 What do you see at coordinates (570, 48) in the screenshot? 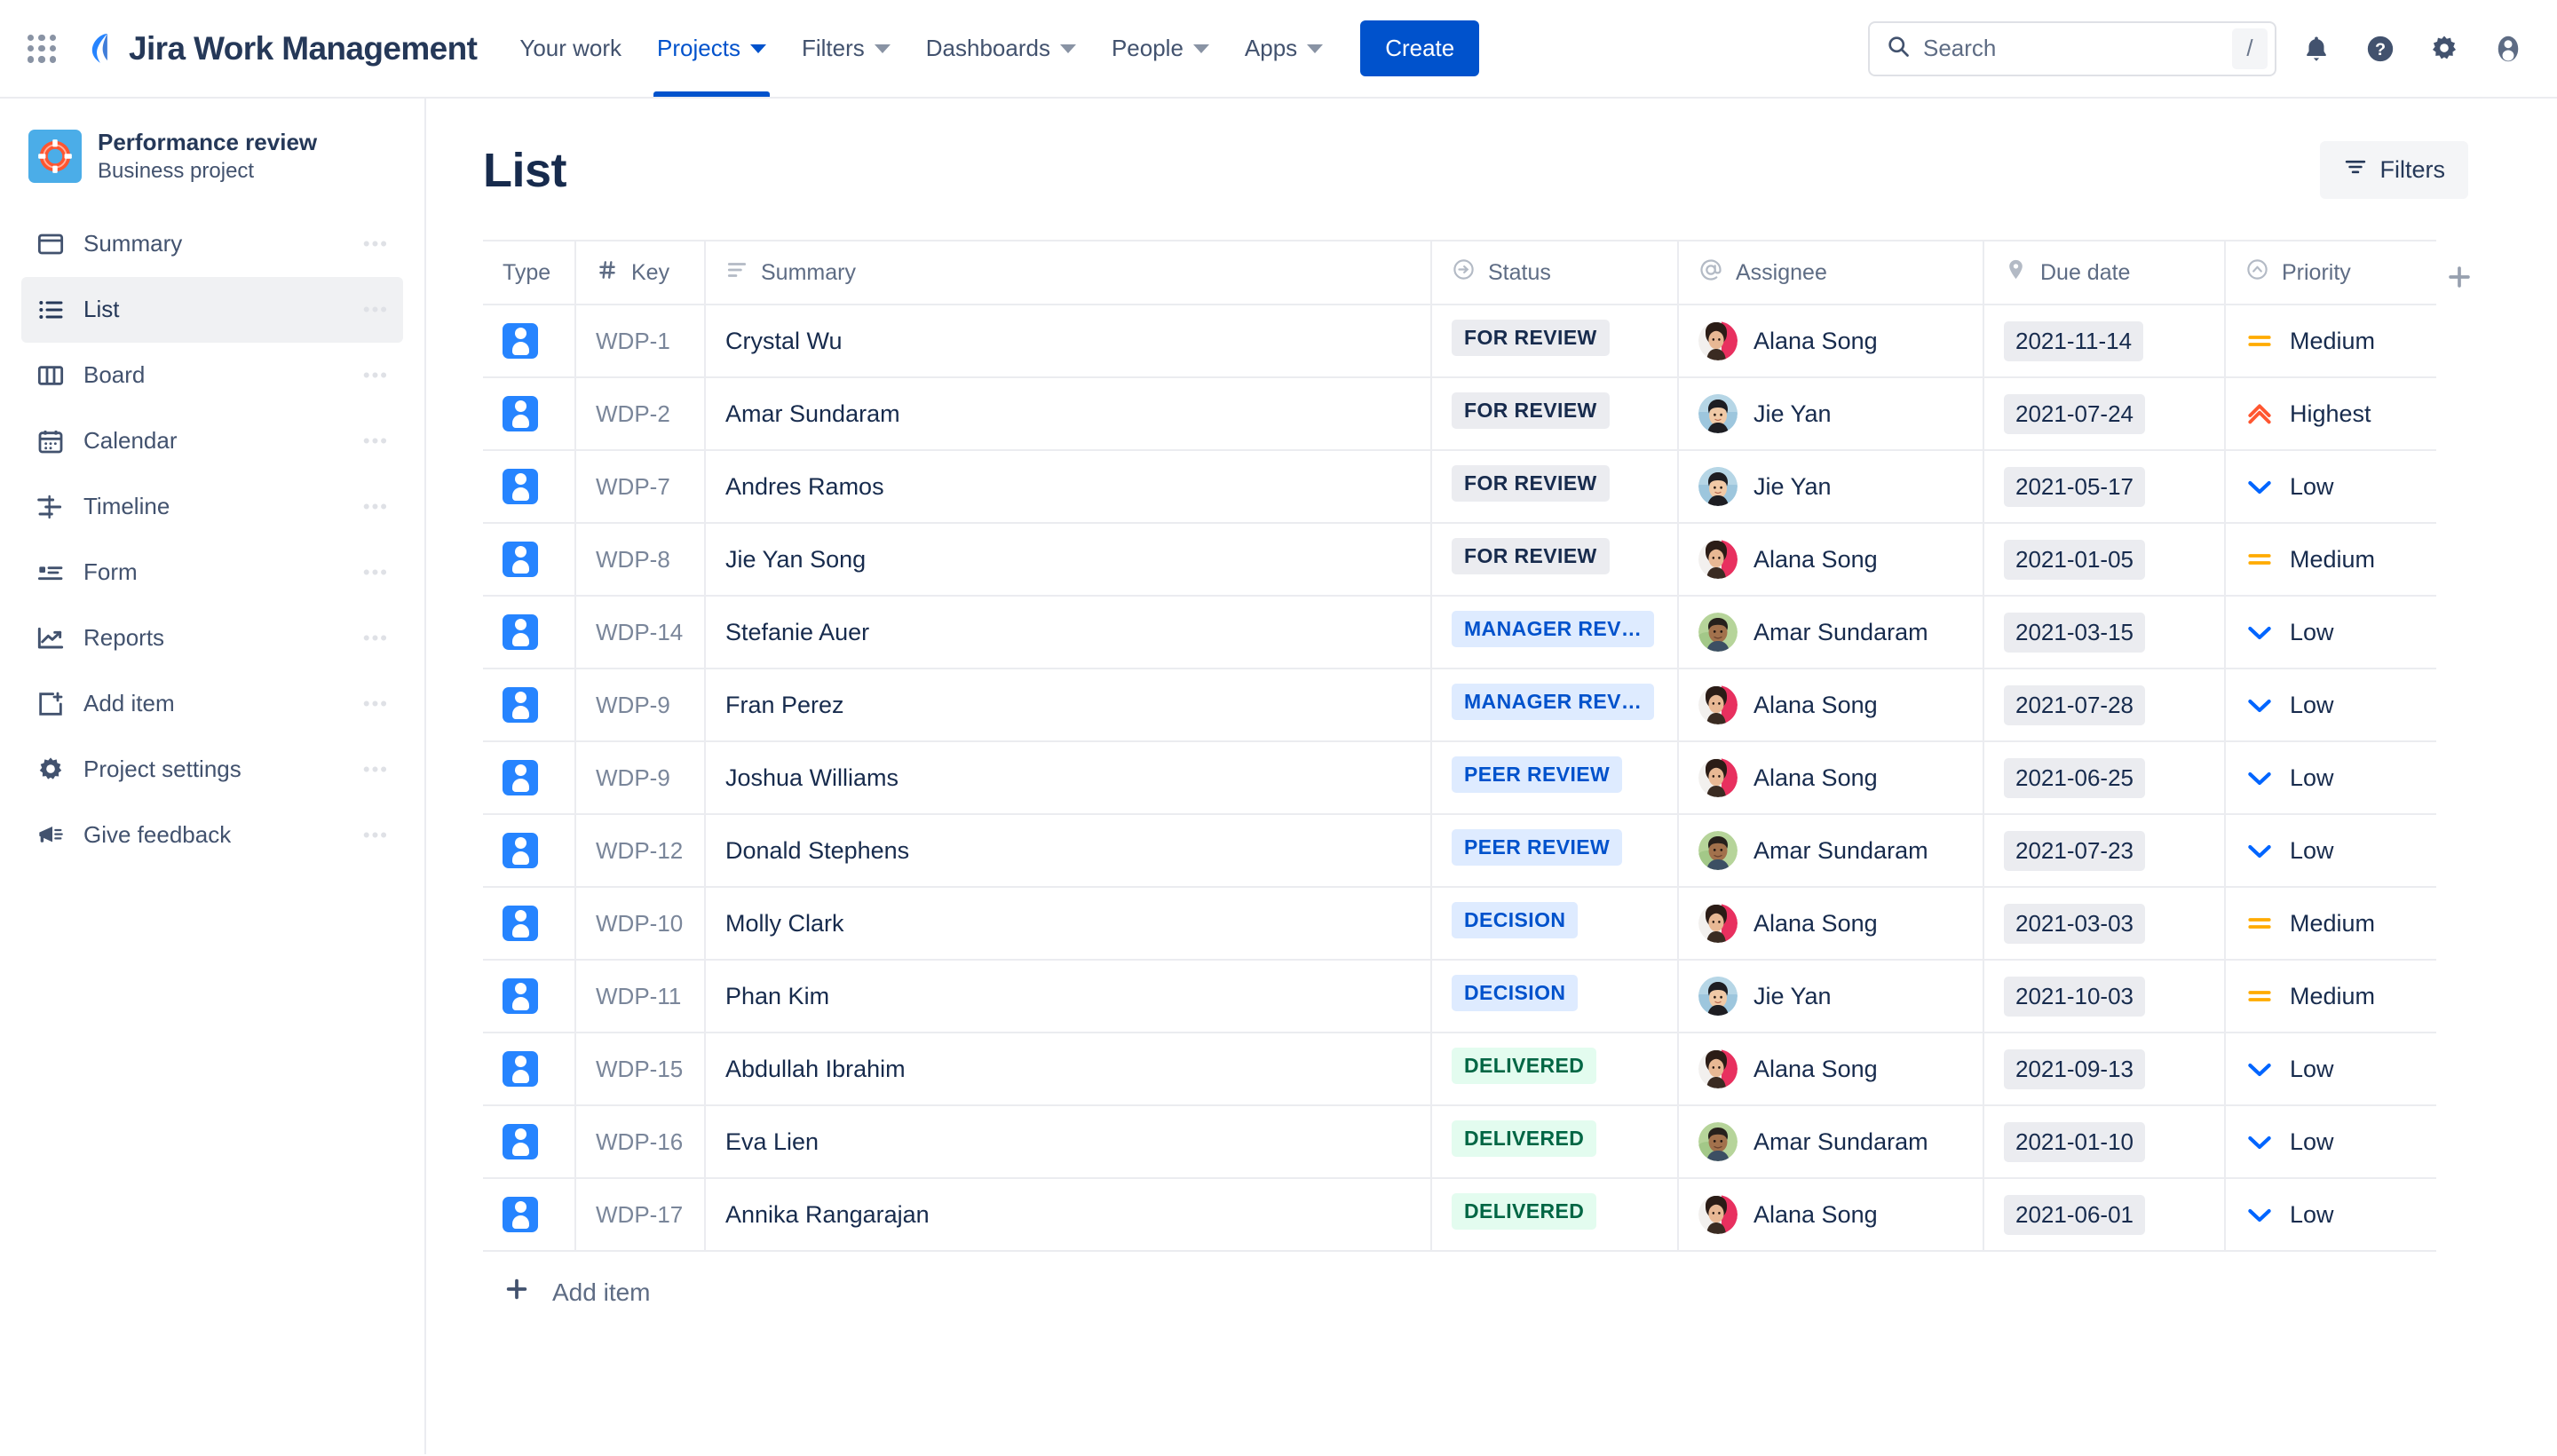
I see `nav-item-your-work: Your work` at bounding box center [570, 48].